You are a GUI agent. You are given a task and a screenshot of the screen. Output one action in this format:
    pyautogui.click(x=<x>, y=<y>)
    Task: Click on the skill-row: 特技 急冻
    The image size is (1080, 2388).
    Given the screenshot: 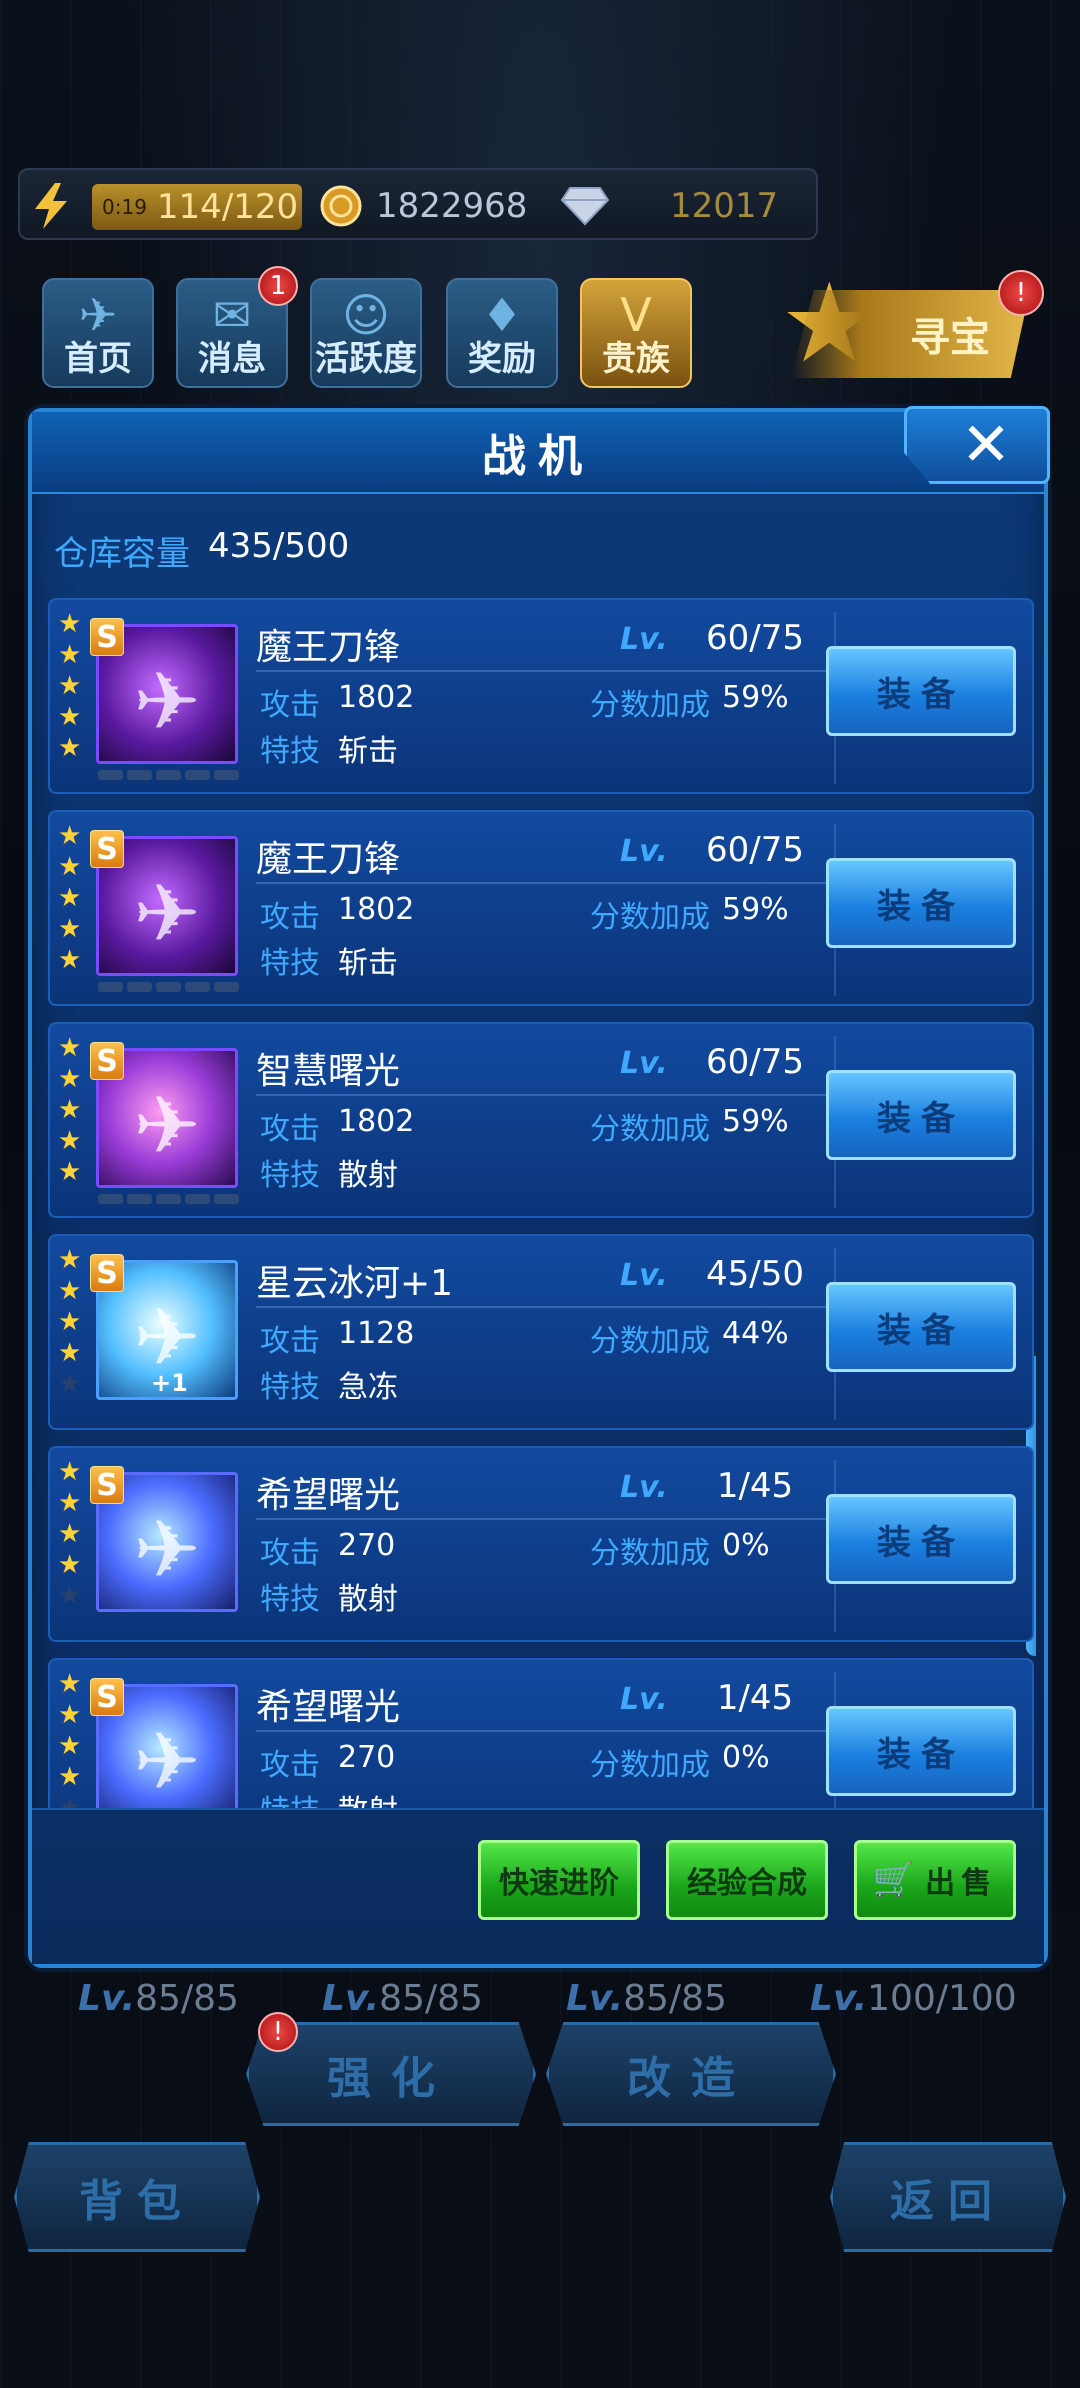 What is the action you would take?
    pyautogui.click(x=329, y=1384)
    